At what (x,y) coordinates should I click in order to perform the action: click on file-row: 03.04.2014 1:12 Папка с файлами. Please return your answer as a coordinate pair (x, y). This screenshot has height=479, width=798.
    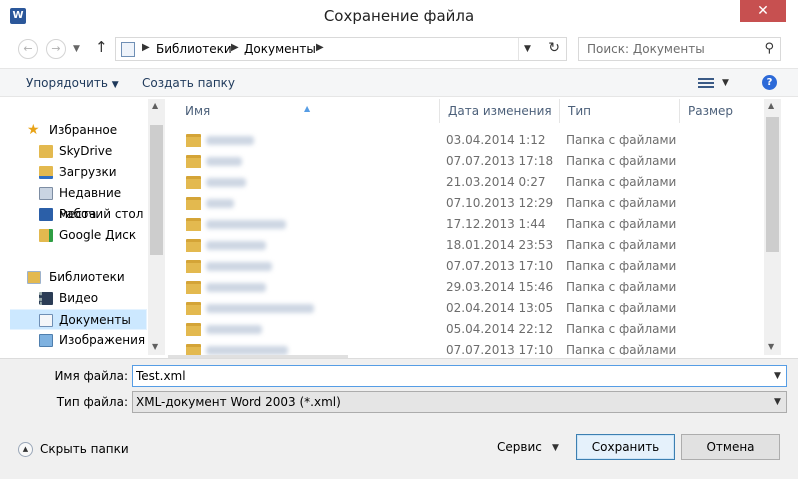
    Looking at the image, I should click on (466, 140).